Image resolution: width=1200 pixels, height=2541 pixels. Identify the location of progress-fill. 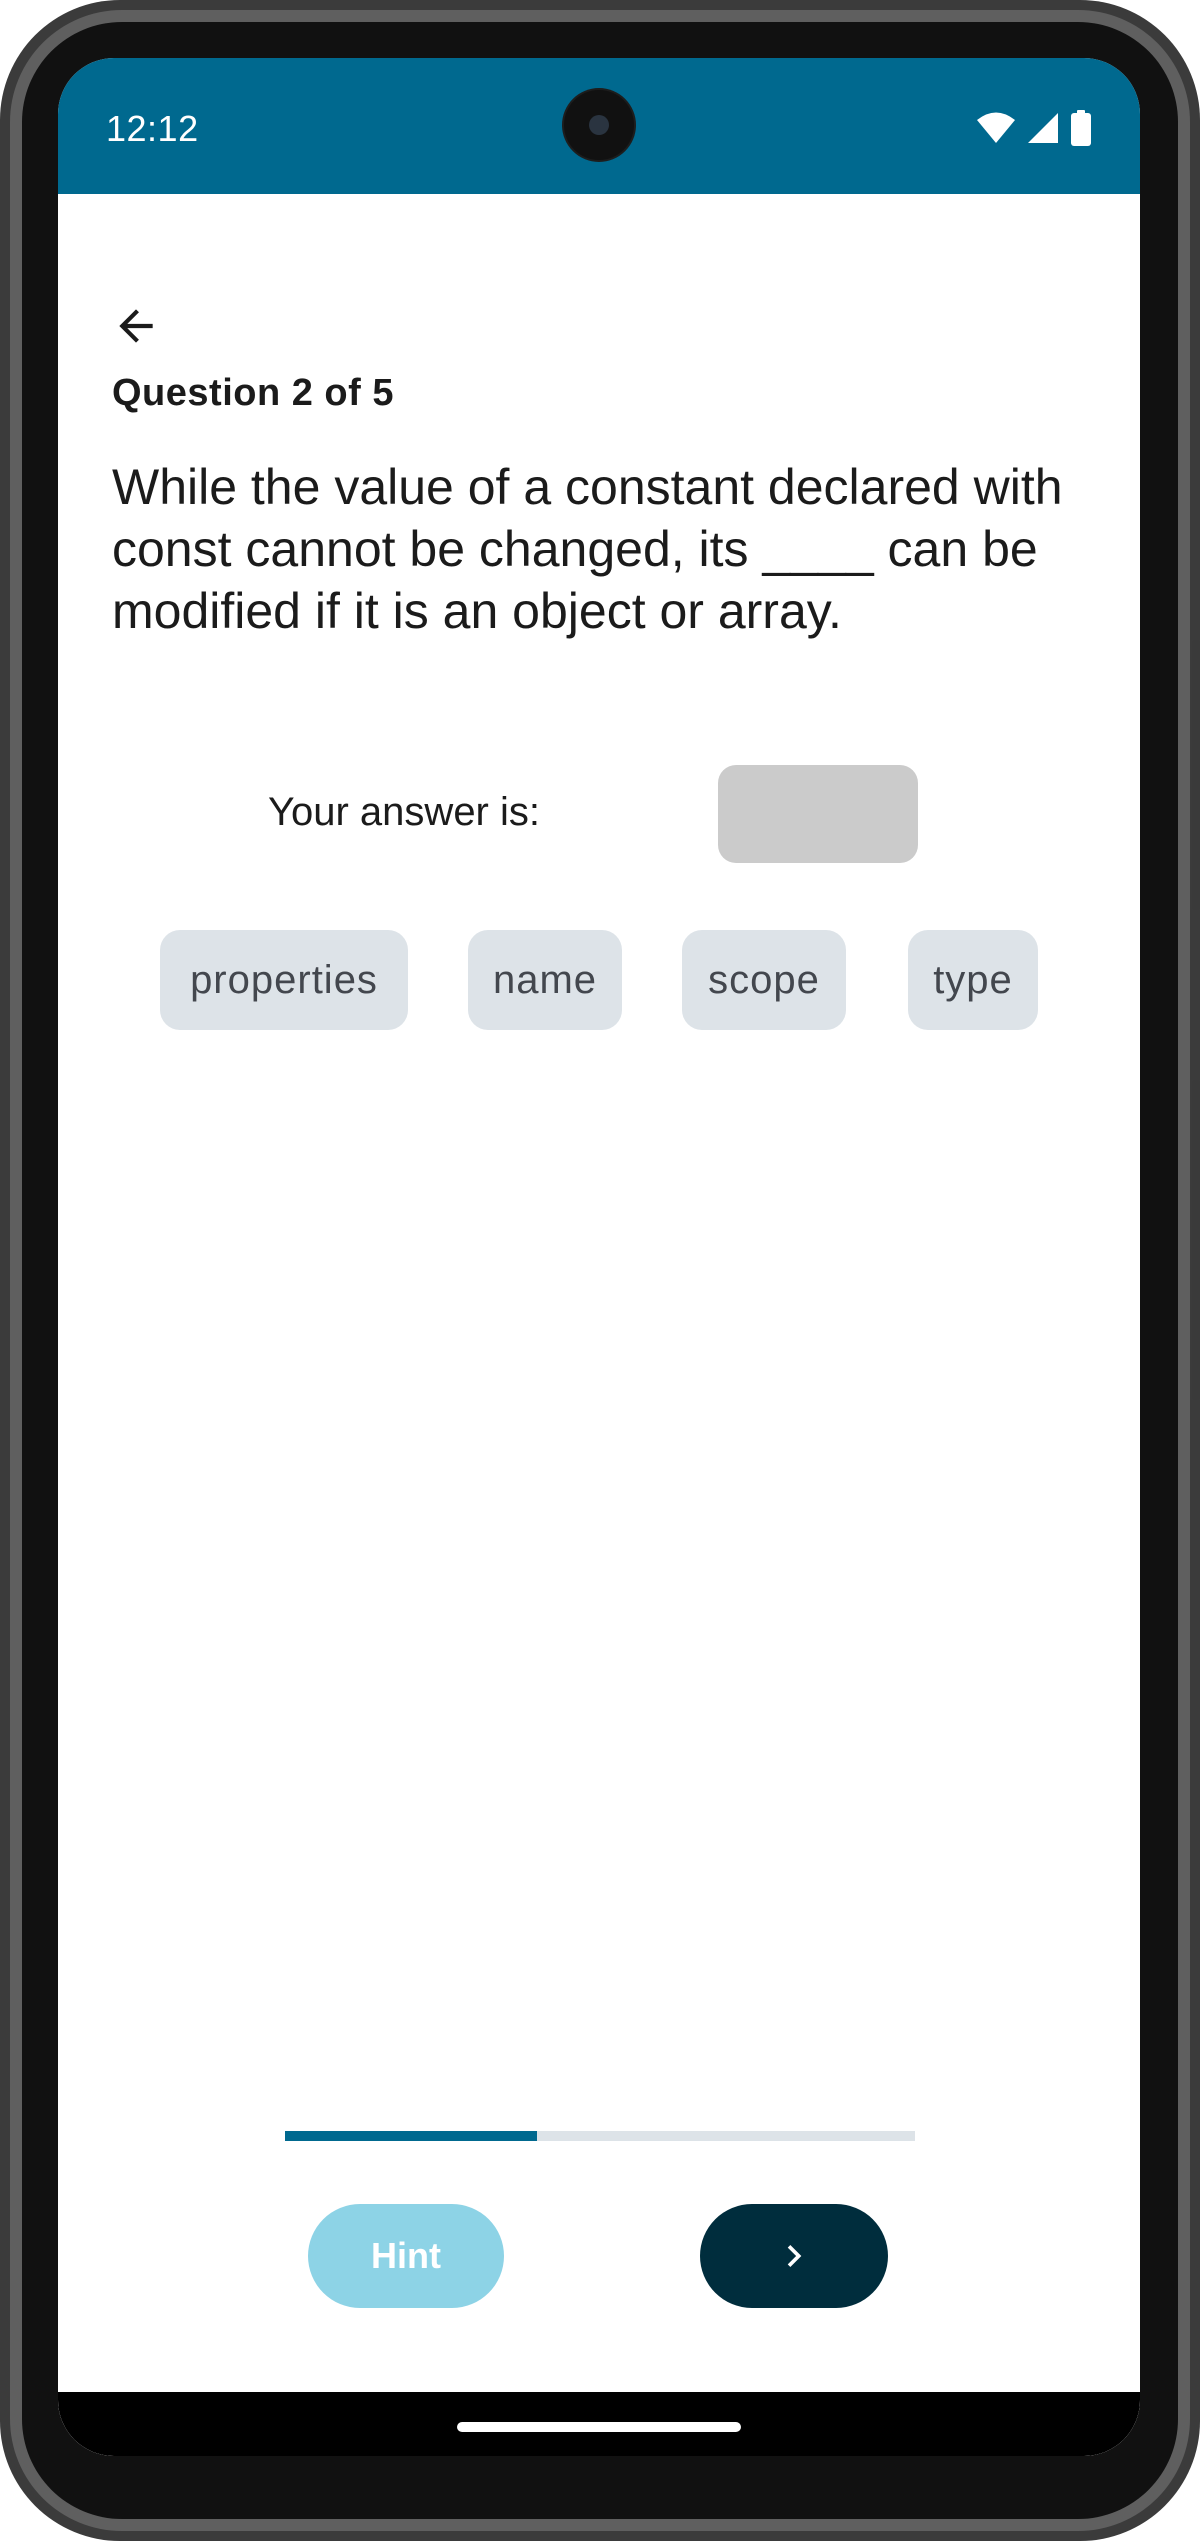
(411, 2136).